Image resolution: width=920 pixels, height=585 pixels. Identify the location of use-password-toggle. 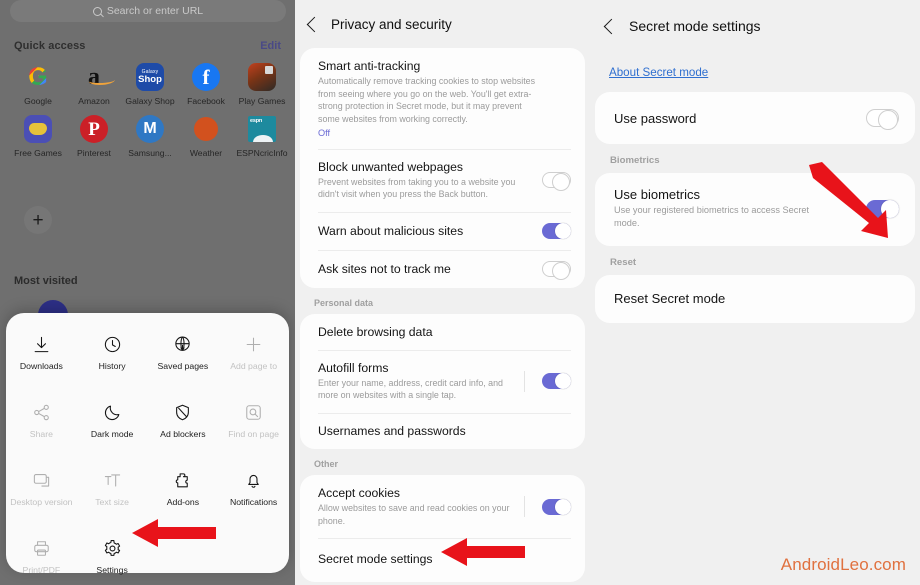
(882, 119).